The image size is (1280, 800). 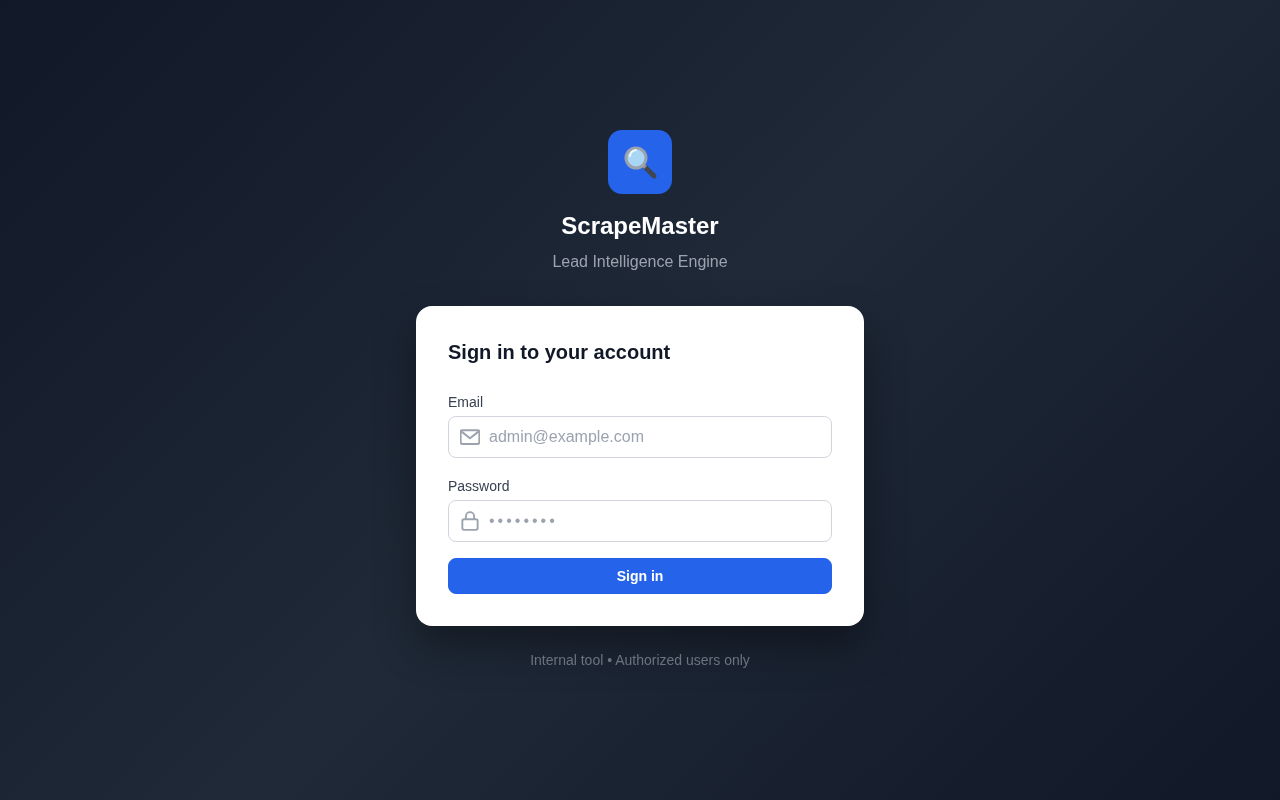 I want to click on envelope-icon, so click(x=470, y=437).